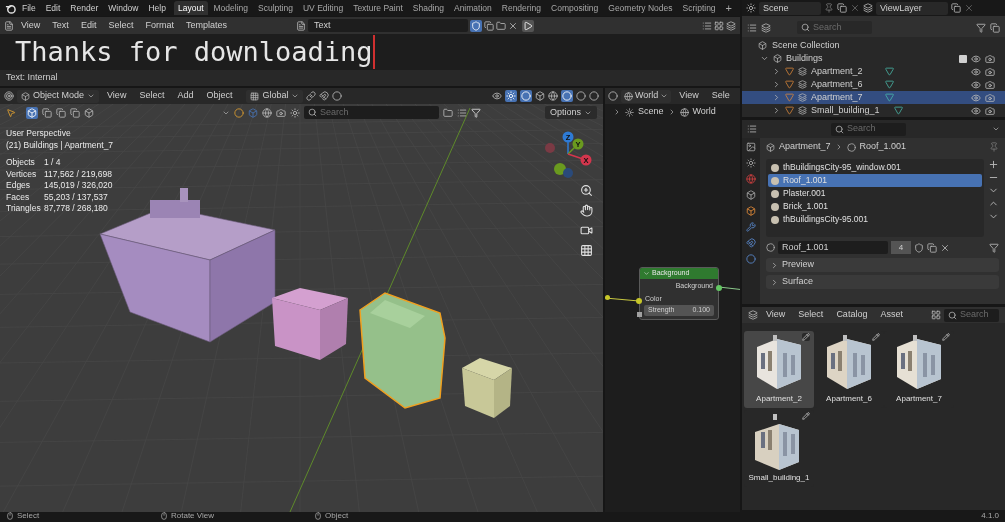 The image size is (1005, 522). Describe the element at coordinates (570, 112) in the screenshot. I see `options-button: Options` at that location.